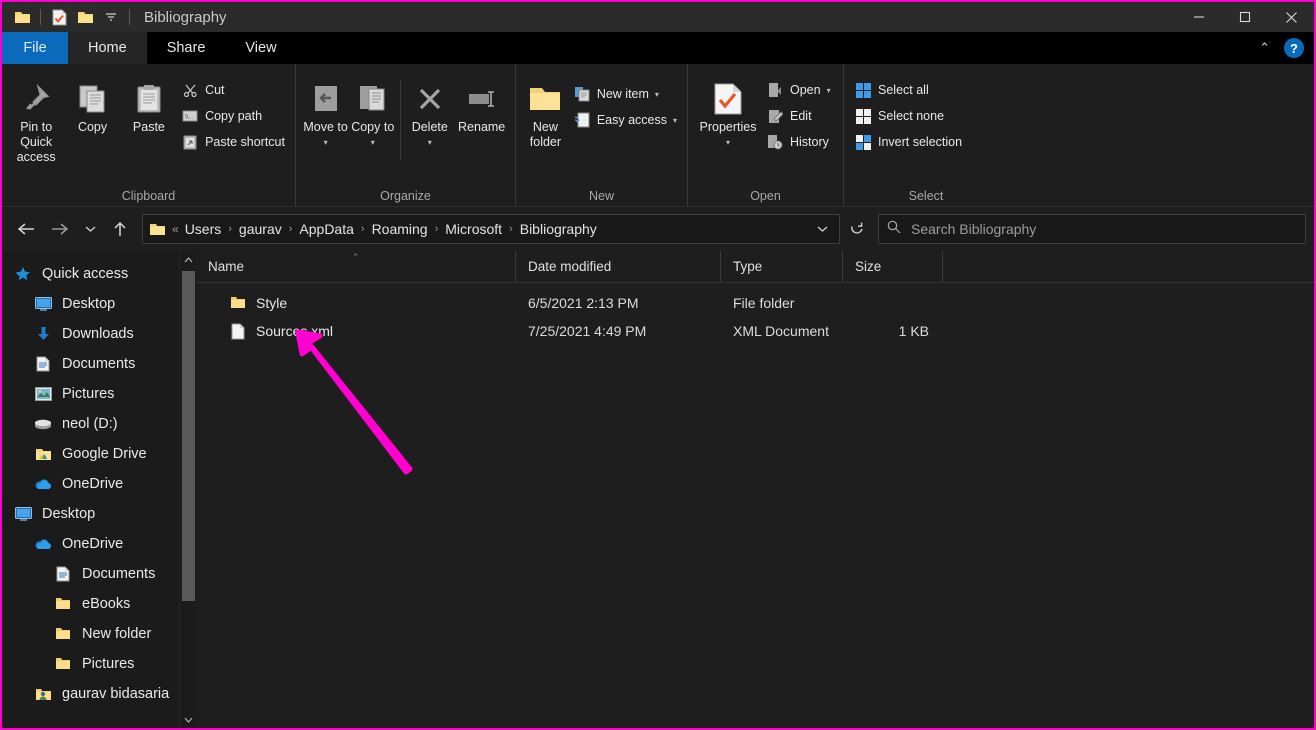 The image size is (1316, 730). Describe the element at coordinates (822, 229) in the screenshot. I see `chevron-down-icon` at that location.